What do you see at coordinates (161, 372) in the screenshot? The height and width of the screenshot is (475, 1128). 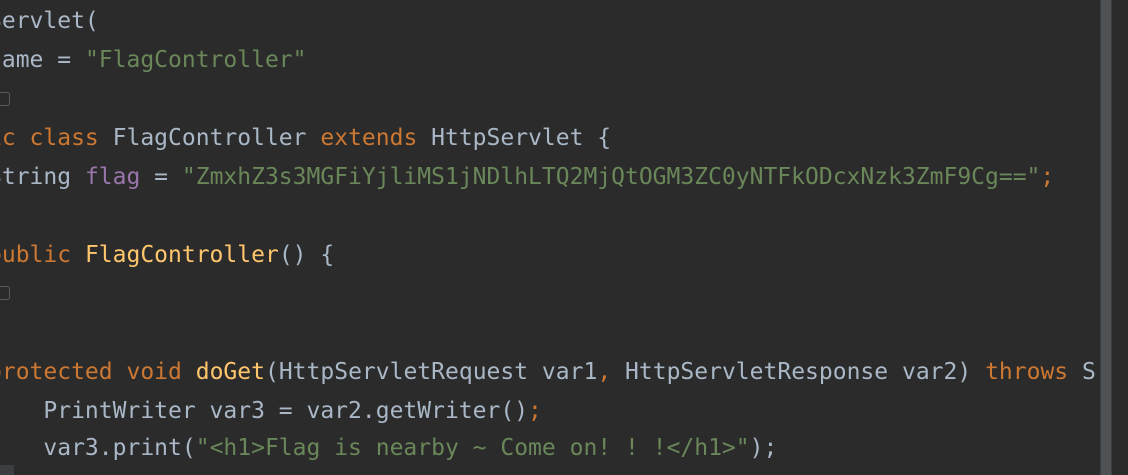 I see `code-token: void` at bounding box center [161, 372].